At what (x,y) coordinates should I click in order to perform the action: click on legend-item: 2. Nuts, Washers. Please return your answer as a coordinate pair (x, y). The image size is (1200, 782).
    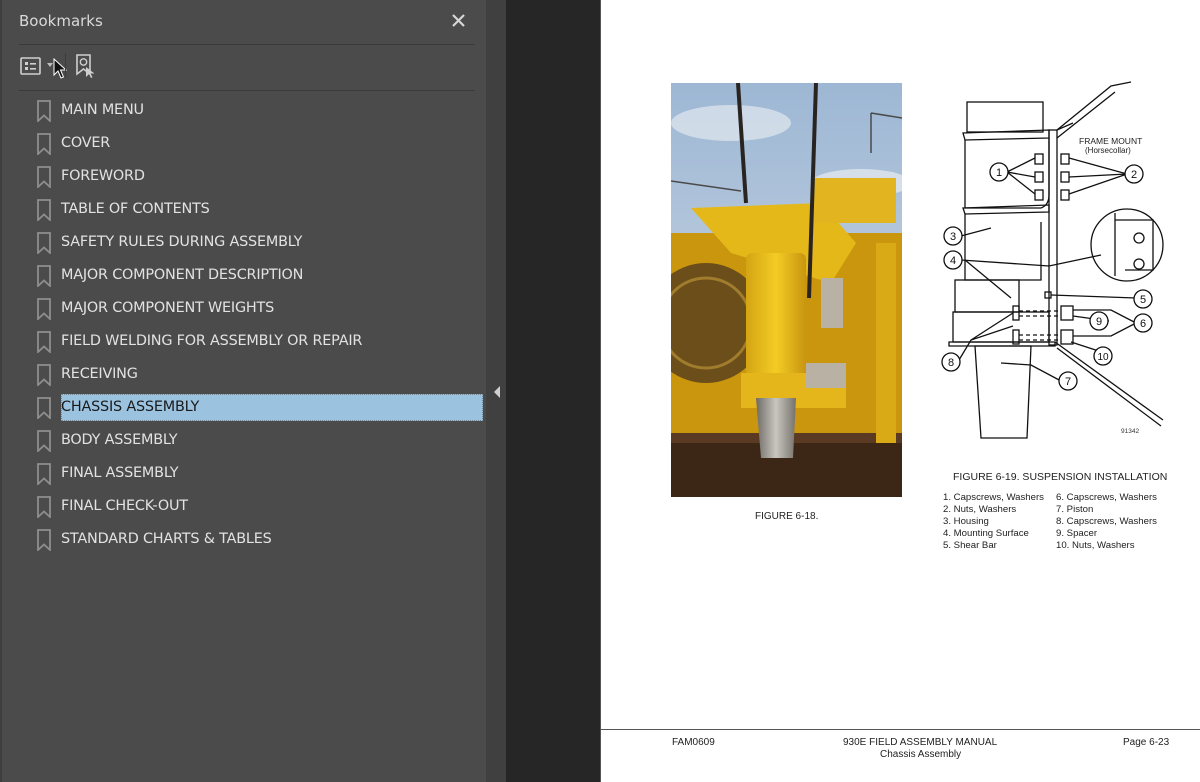
    Looking at the image, I should click on (980, 509).